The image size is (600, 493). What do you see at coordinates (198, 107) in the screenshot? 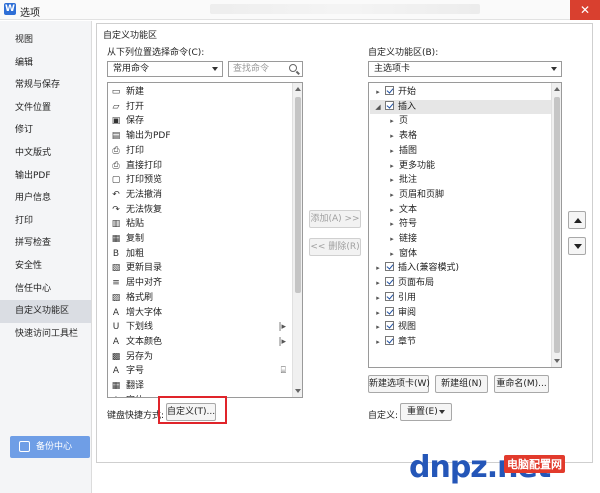
I see `command-item: ▱ 打开` at bounding box center [198, 107].